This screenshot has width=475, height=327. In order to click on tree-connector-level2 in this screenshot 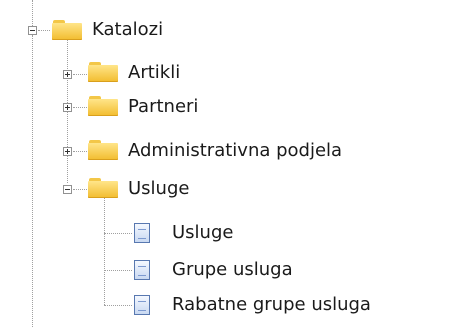, I will do `click(104, 249)`.